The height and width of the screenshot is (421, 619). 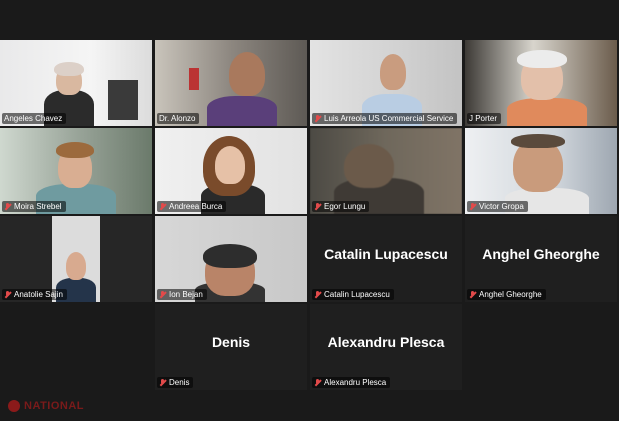 I want to click on participant-name-tag: Moira Strebel, so click(x=34, y=206).